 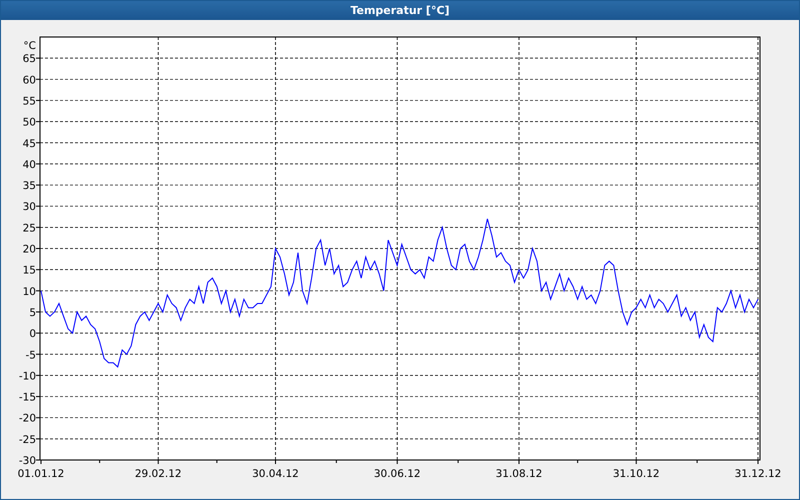 What do you see at coordinates (29, 80) in the screenshot?
I see `axis-tick-label: 60` at bounding box center [29, 80].